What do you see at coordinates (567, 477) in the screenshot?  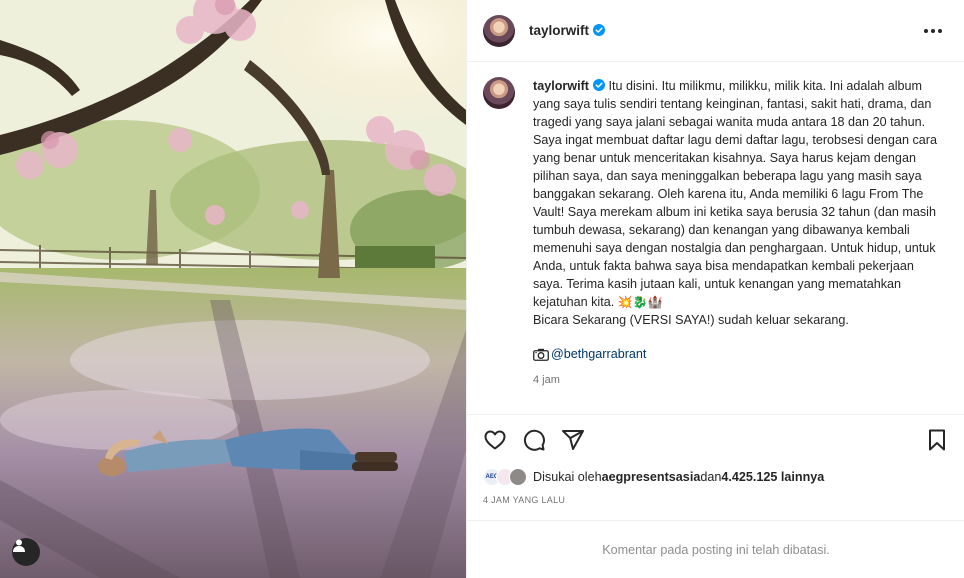 I see `likes-prefix: Disukai oleh` at bounding box center [567, 477].